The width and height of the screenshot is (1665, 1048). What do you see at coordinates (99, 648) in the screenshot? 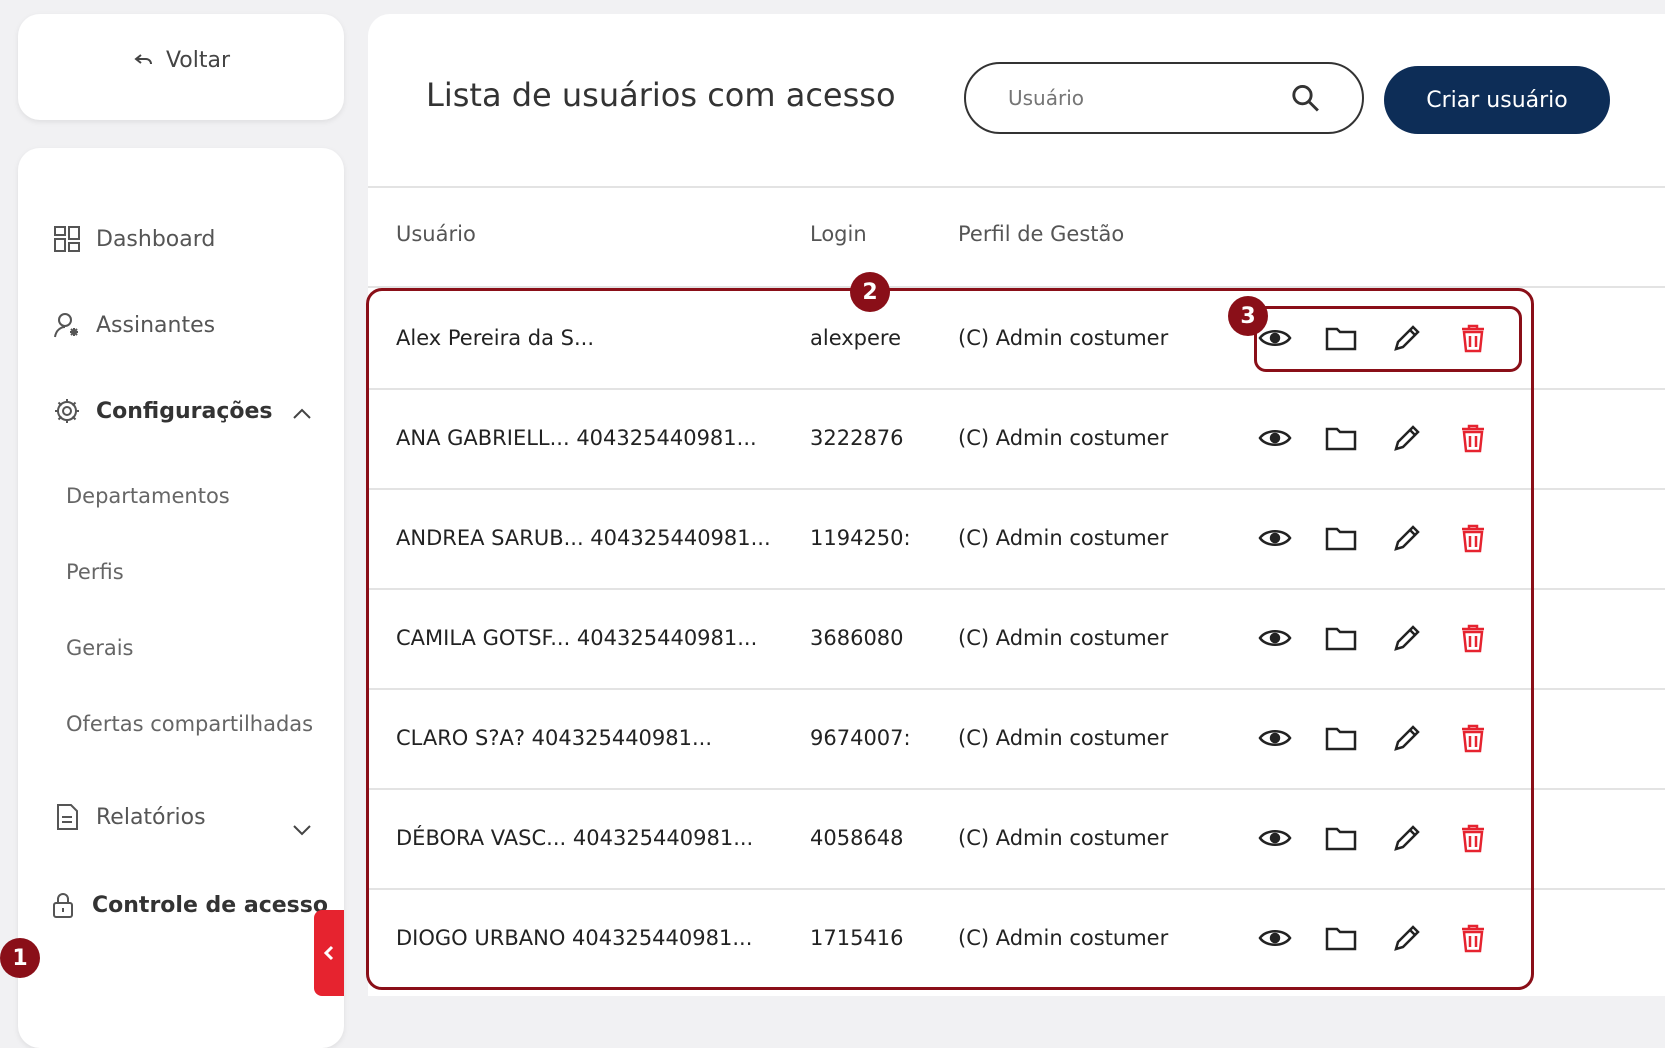
I see `sidebar-subitem-general: Gerais` at bounding box center [99, 648].